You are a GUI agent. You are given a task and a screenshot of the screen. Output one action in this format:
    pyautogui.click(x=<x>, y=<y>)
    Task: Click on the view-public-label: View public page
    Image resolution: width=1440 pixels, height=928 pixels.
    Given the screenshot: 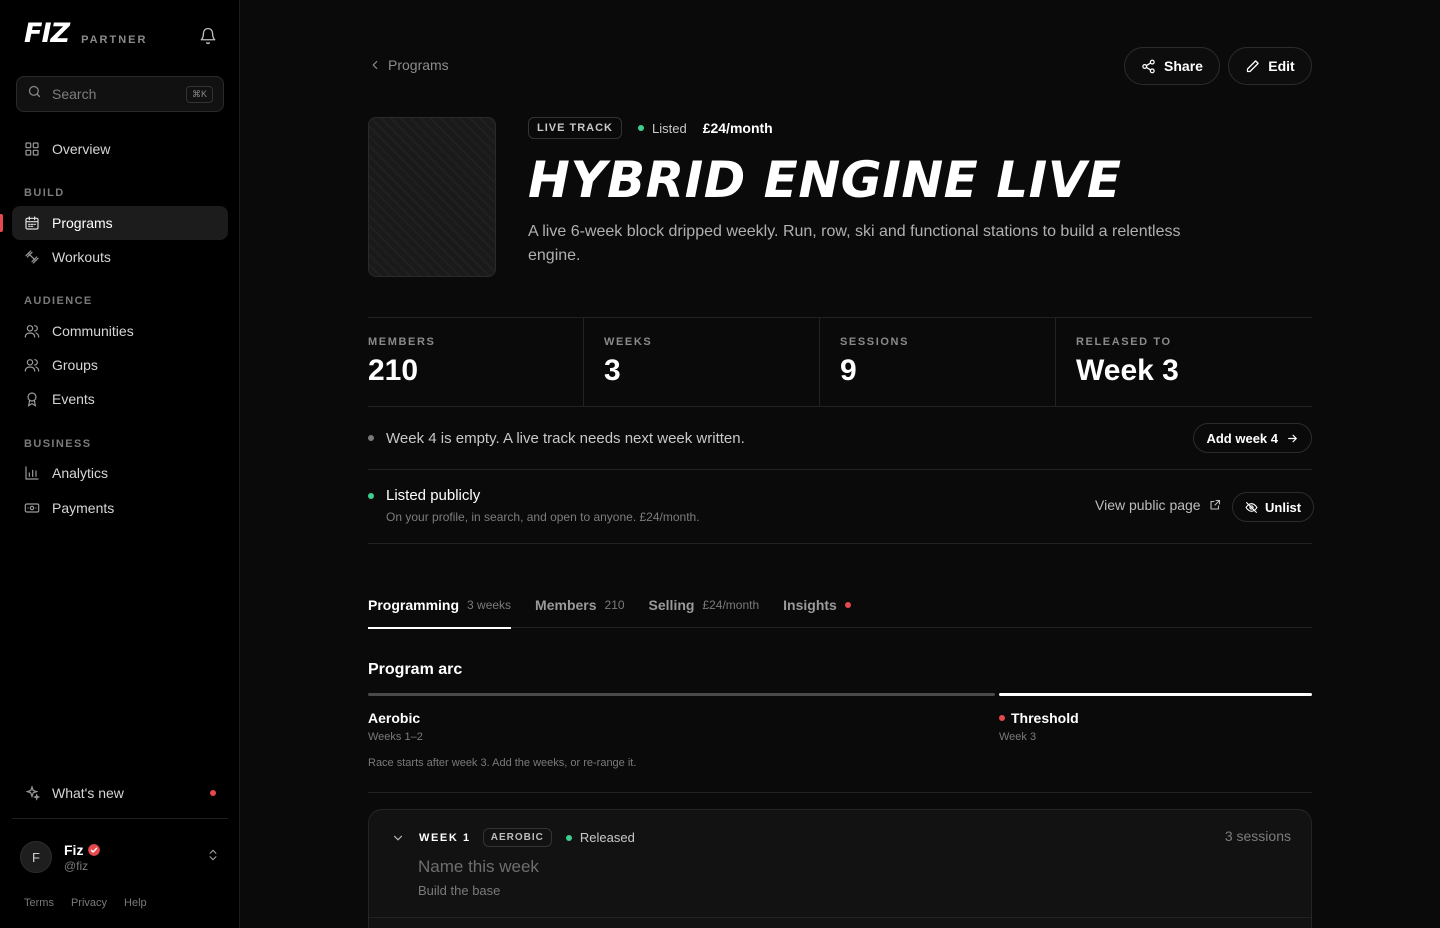 What is the action you would take?
    pyautogui.click(x=1148, y=505)
    